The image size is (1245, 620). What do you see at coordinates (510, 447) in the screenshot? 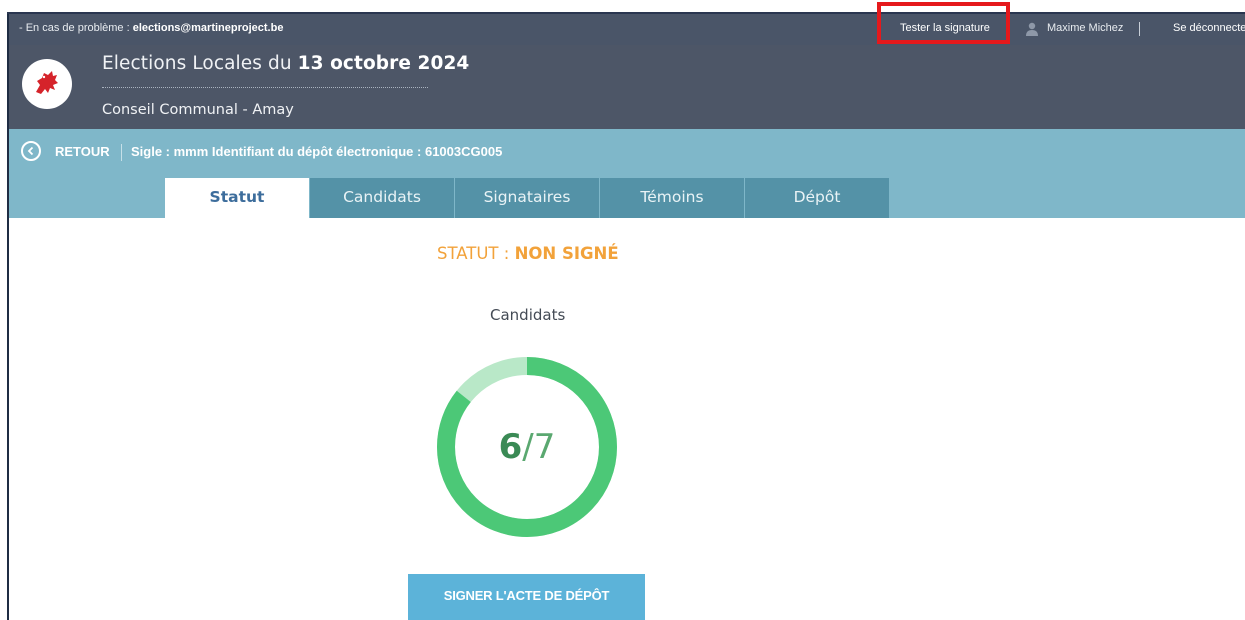
I see `candidates-done: 6` at bounding box center [510, 447].